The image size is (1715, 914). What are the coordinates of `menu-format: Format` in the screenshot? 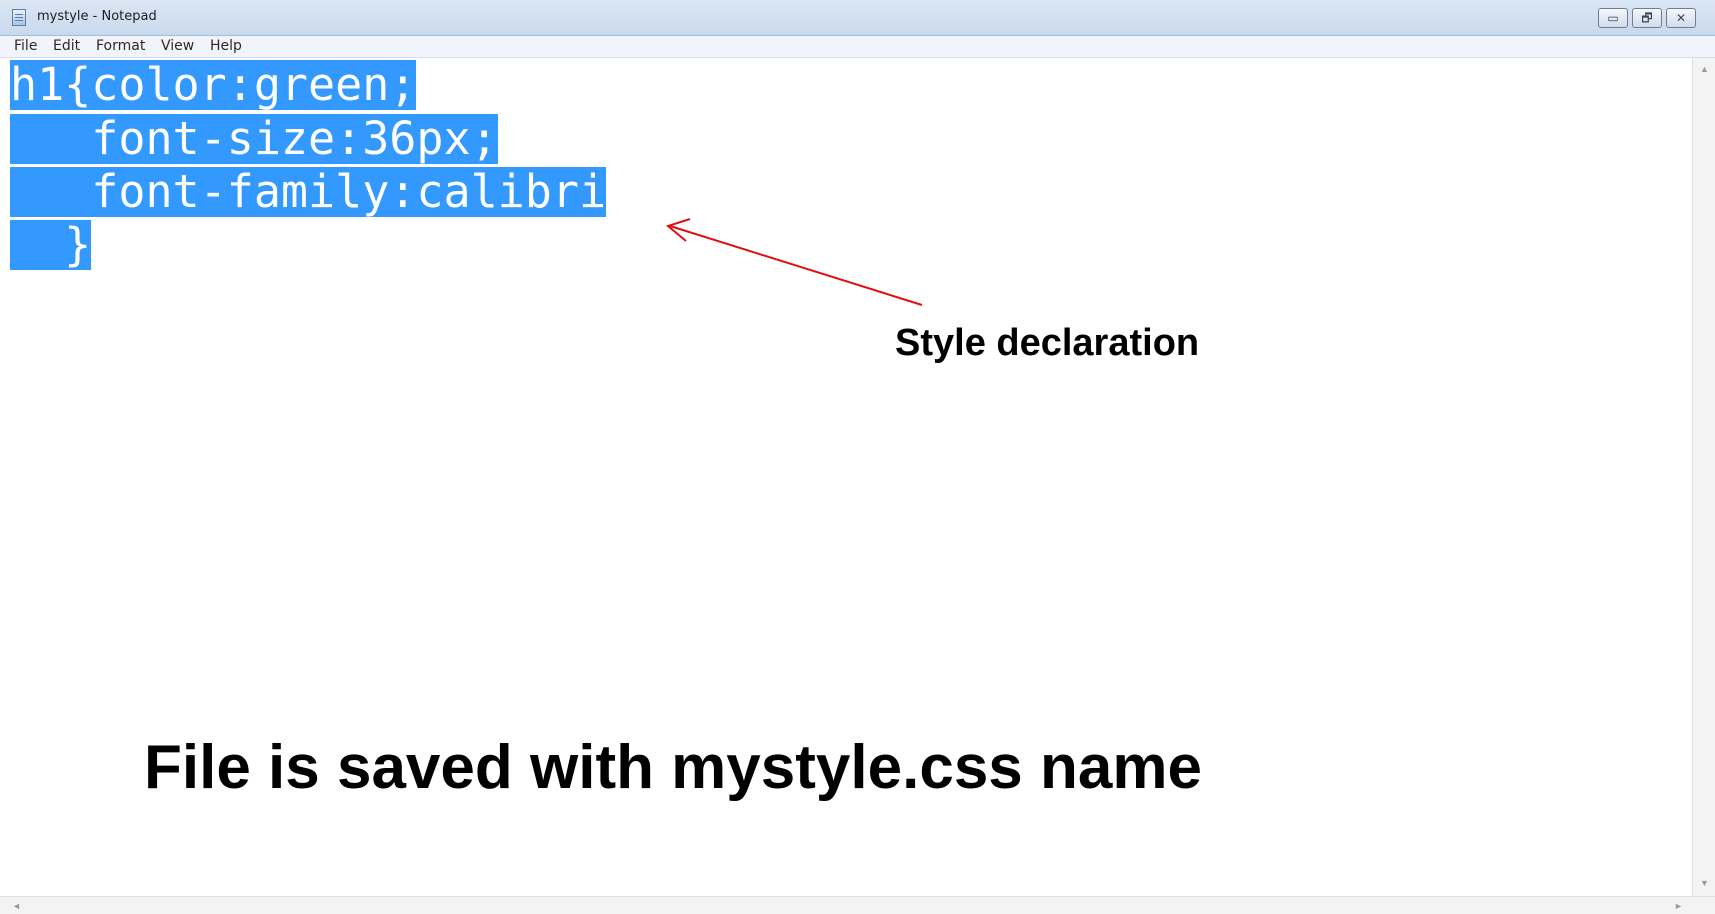 It's located at (120, 46).